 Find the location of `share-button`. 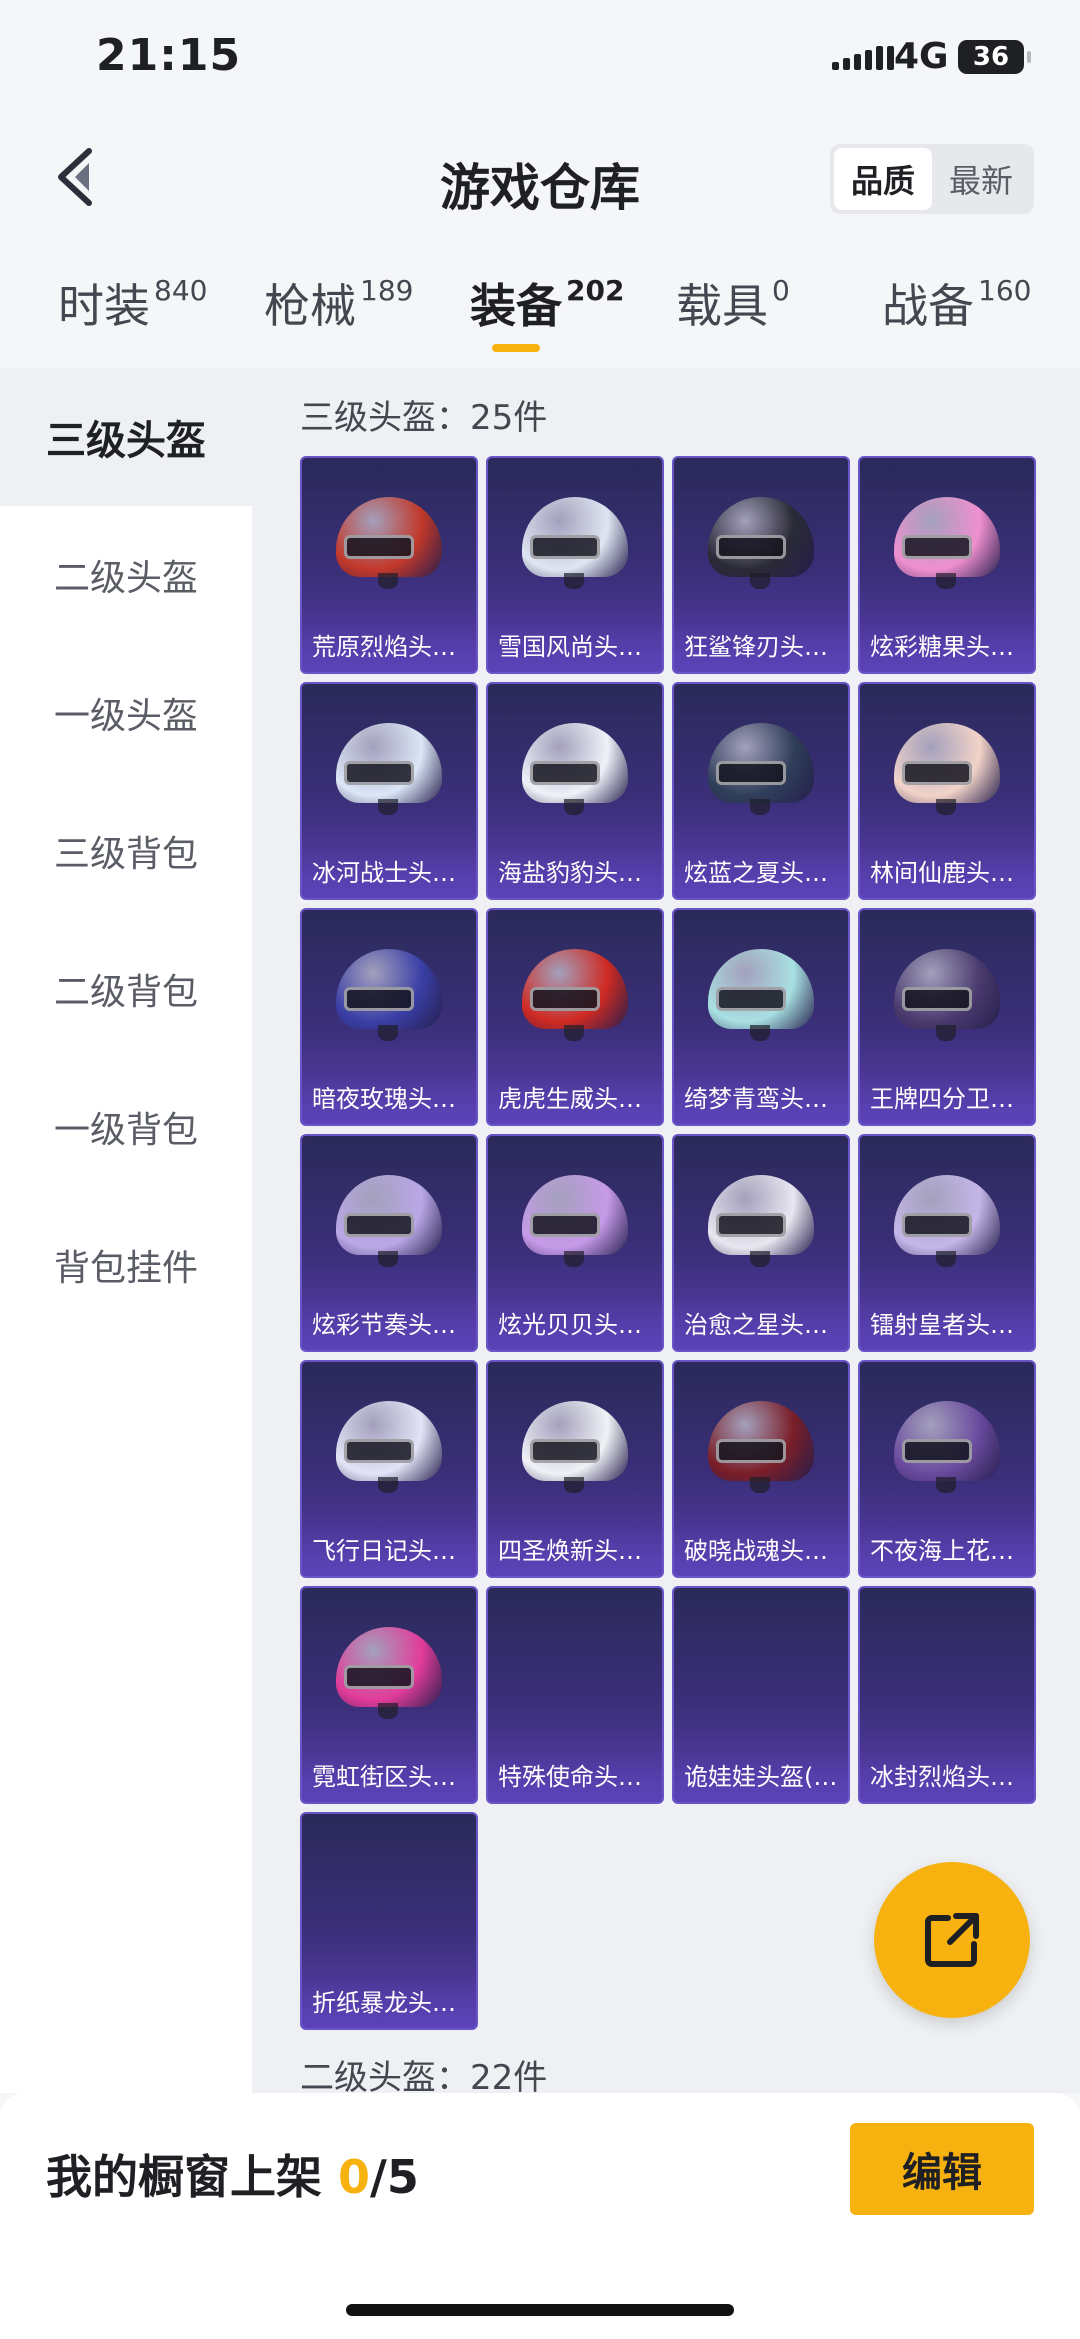

share-button is located at coordinates (952, 1940).